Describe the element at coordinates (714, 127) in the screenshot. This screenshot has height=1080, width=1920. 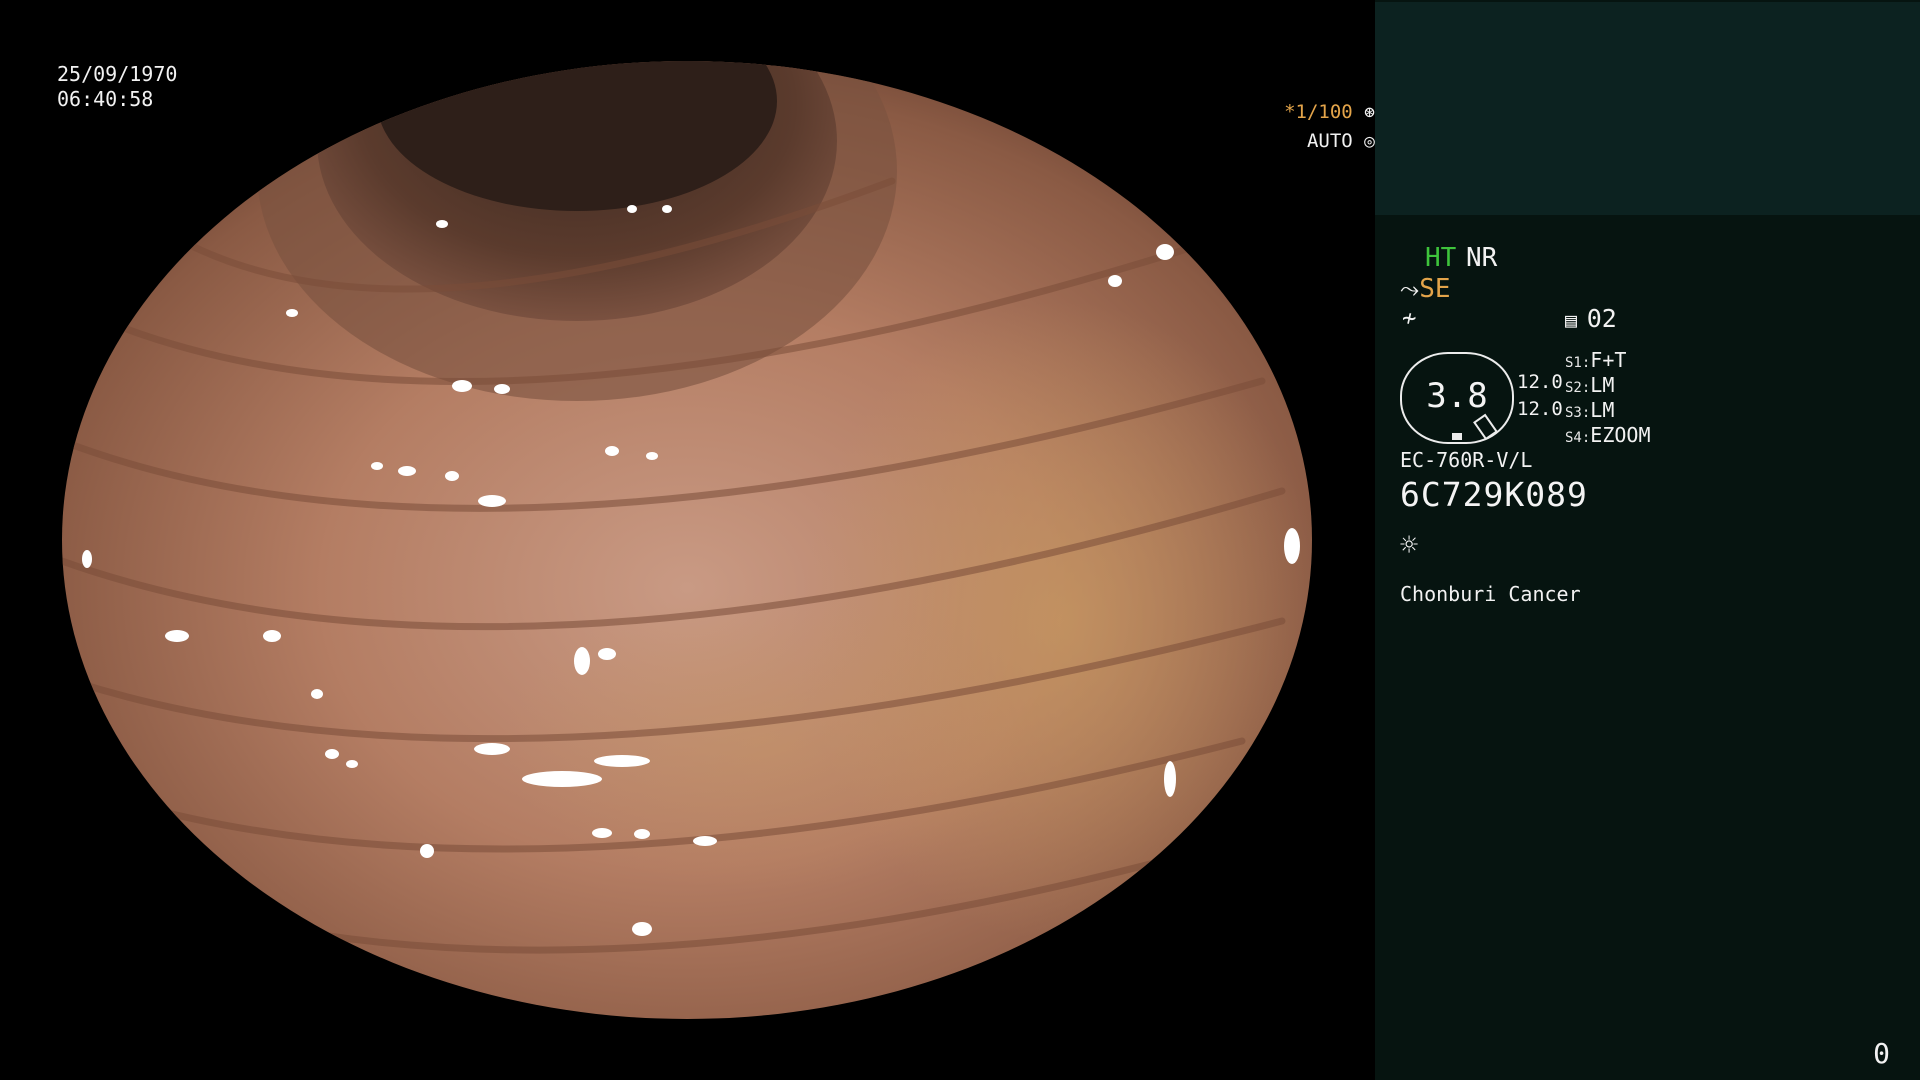
I see `exposure-overlay: *1/100 ⊛ AUTO ◎` at that location.